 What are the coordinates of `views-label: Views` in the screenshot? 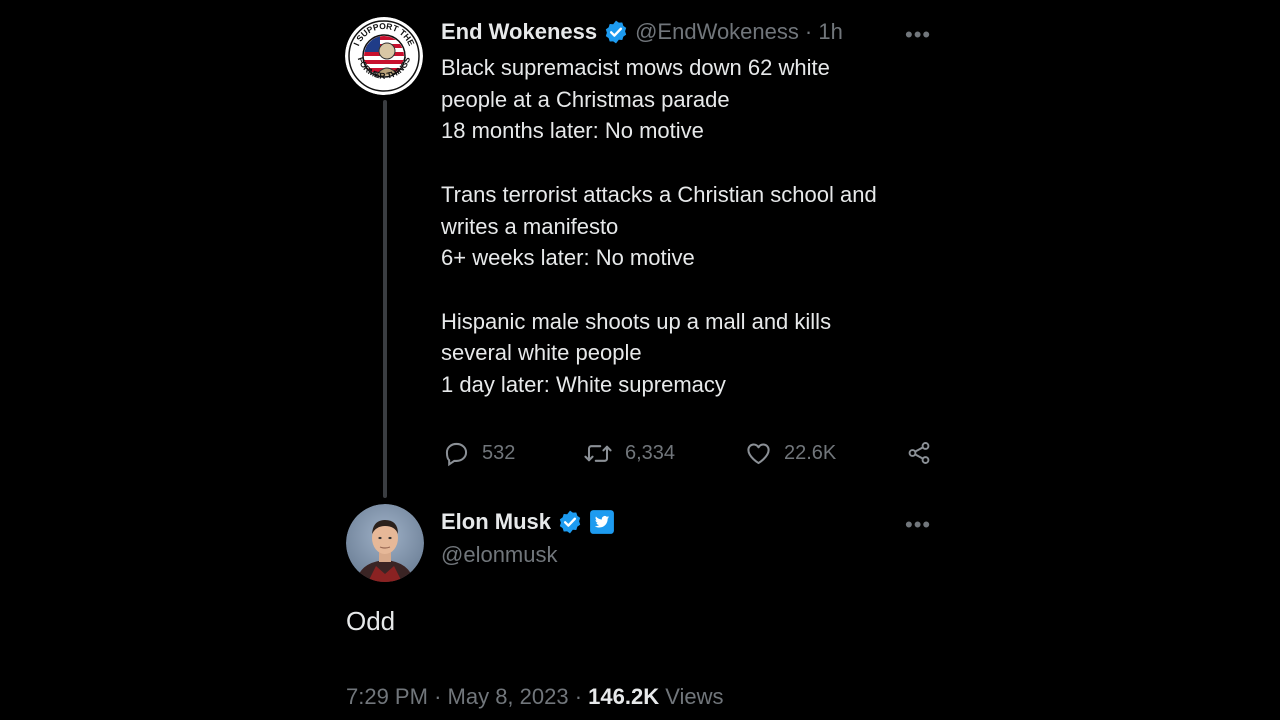 It's located at (694, 696).